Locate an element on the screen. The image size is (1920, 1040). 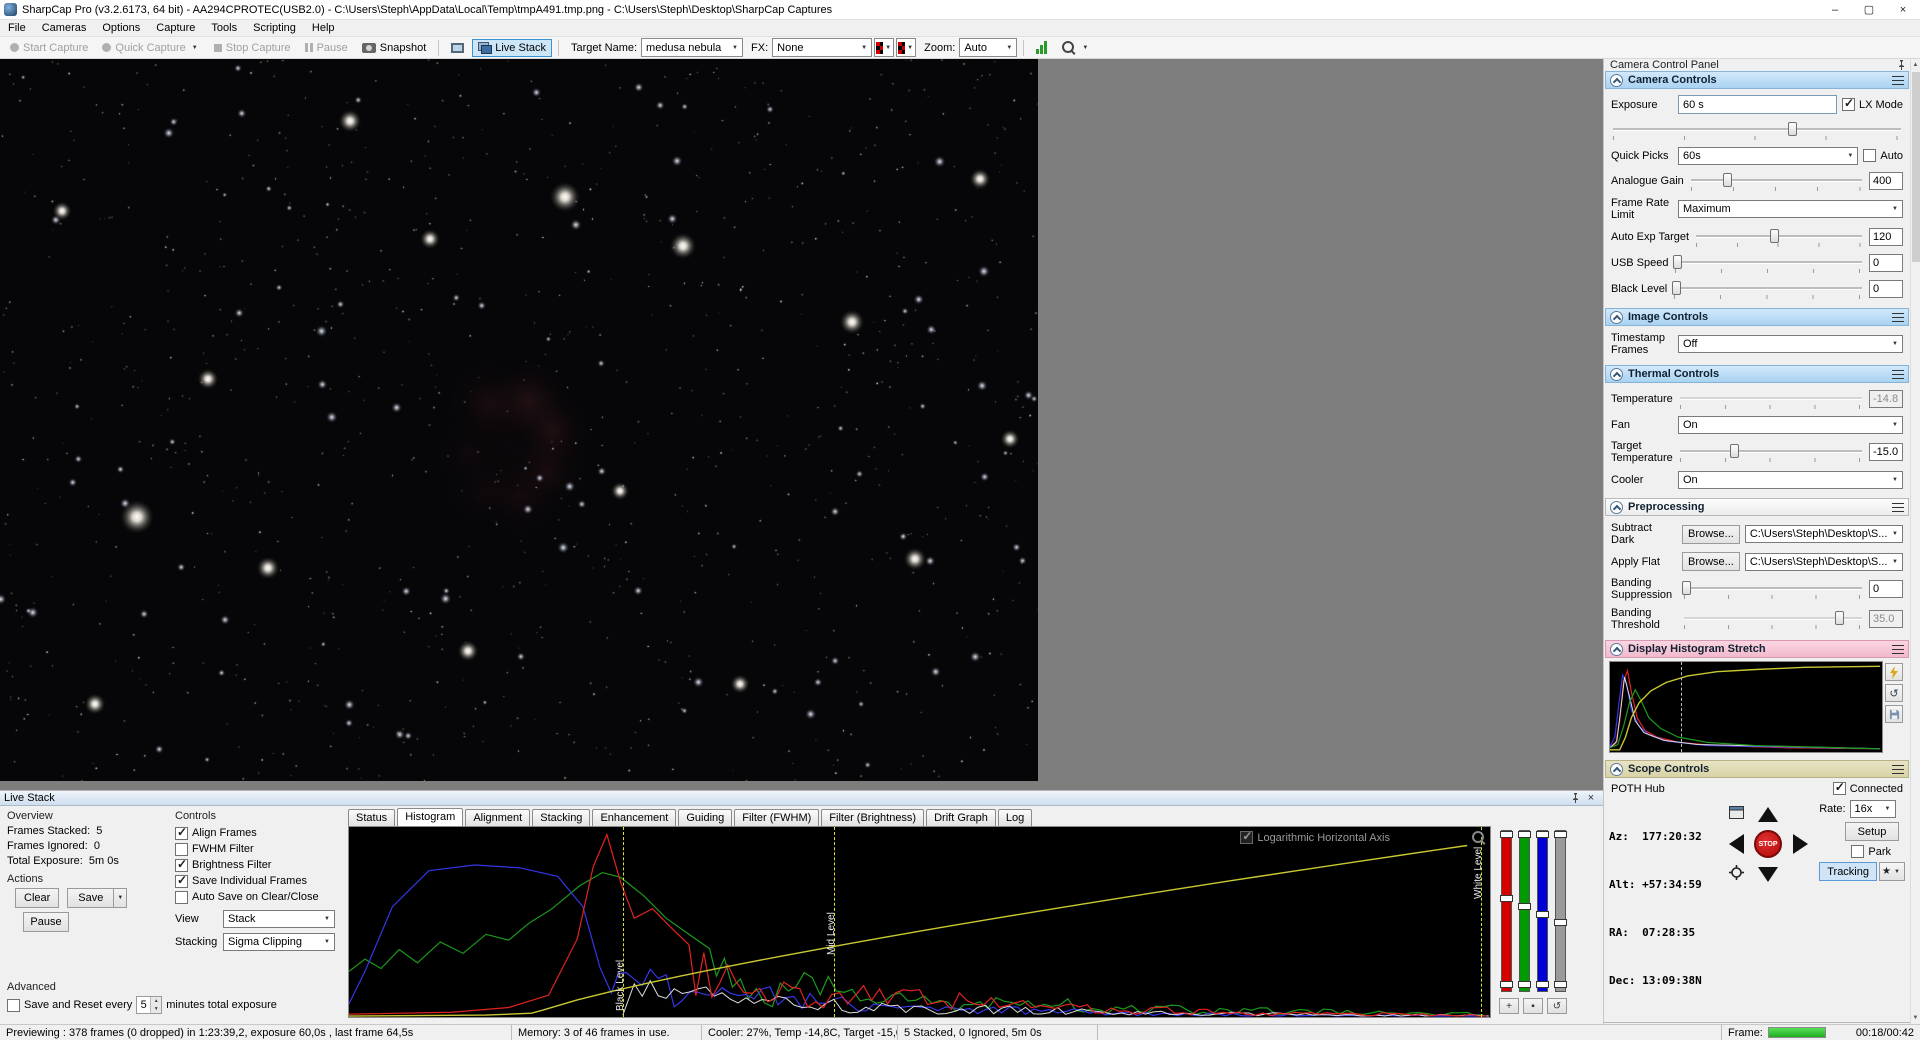
target-temperature-value: -15.0 is located at coordinates (1886, 452).